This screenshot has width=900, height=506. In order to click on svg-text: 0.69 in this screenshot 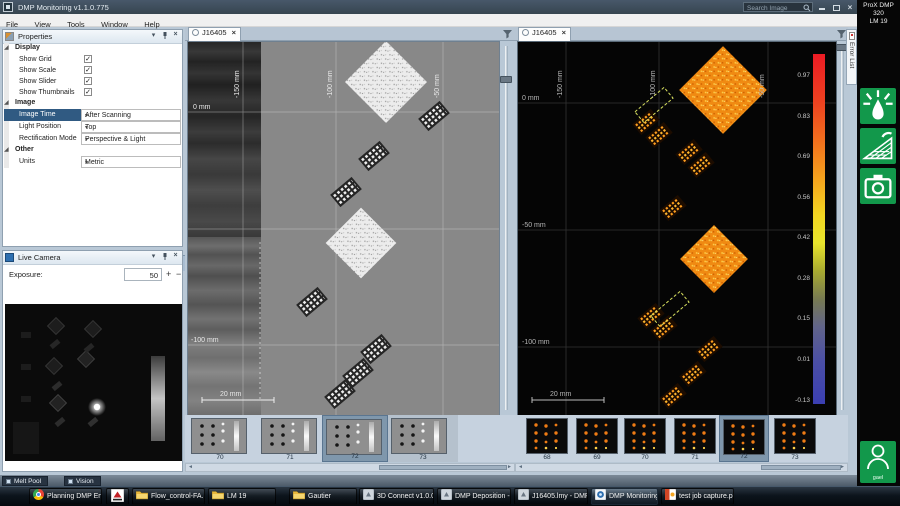, I will do `click(803, 156)`.